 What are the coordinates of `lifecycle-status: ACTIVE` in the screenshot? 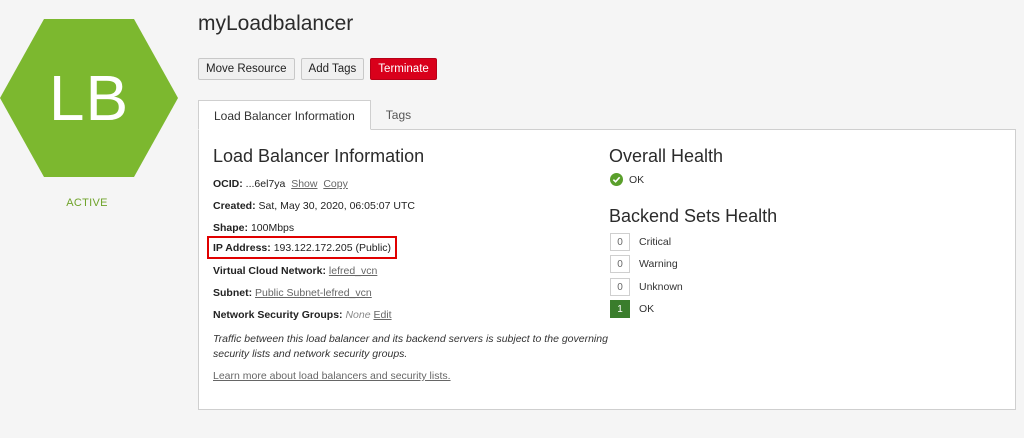 It's located at (87, 203).